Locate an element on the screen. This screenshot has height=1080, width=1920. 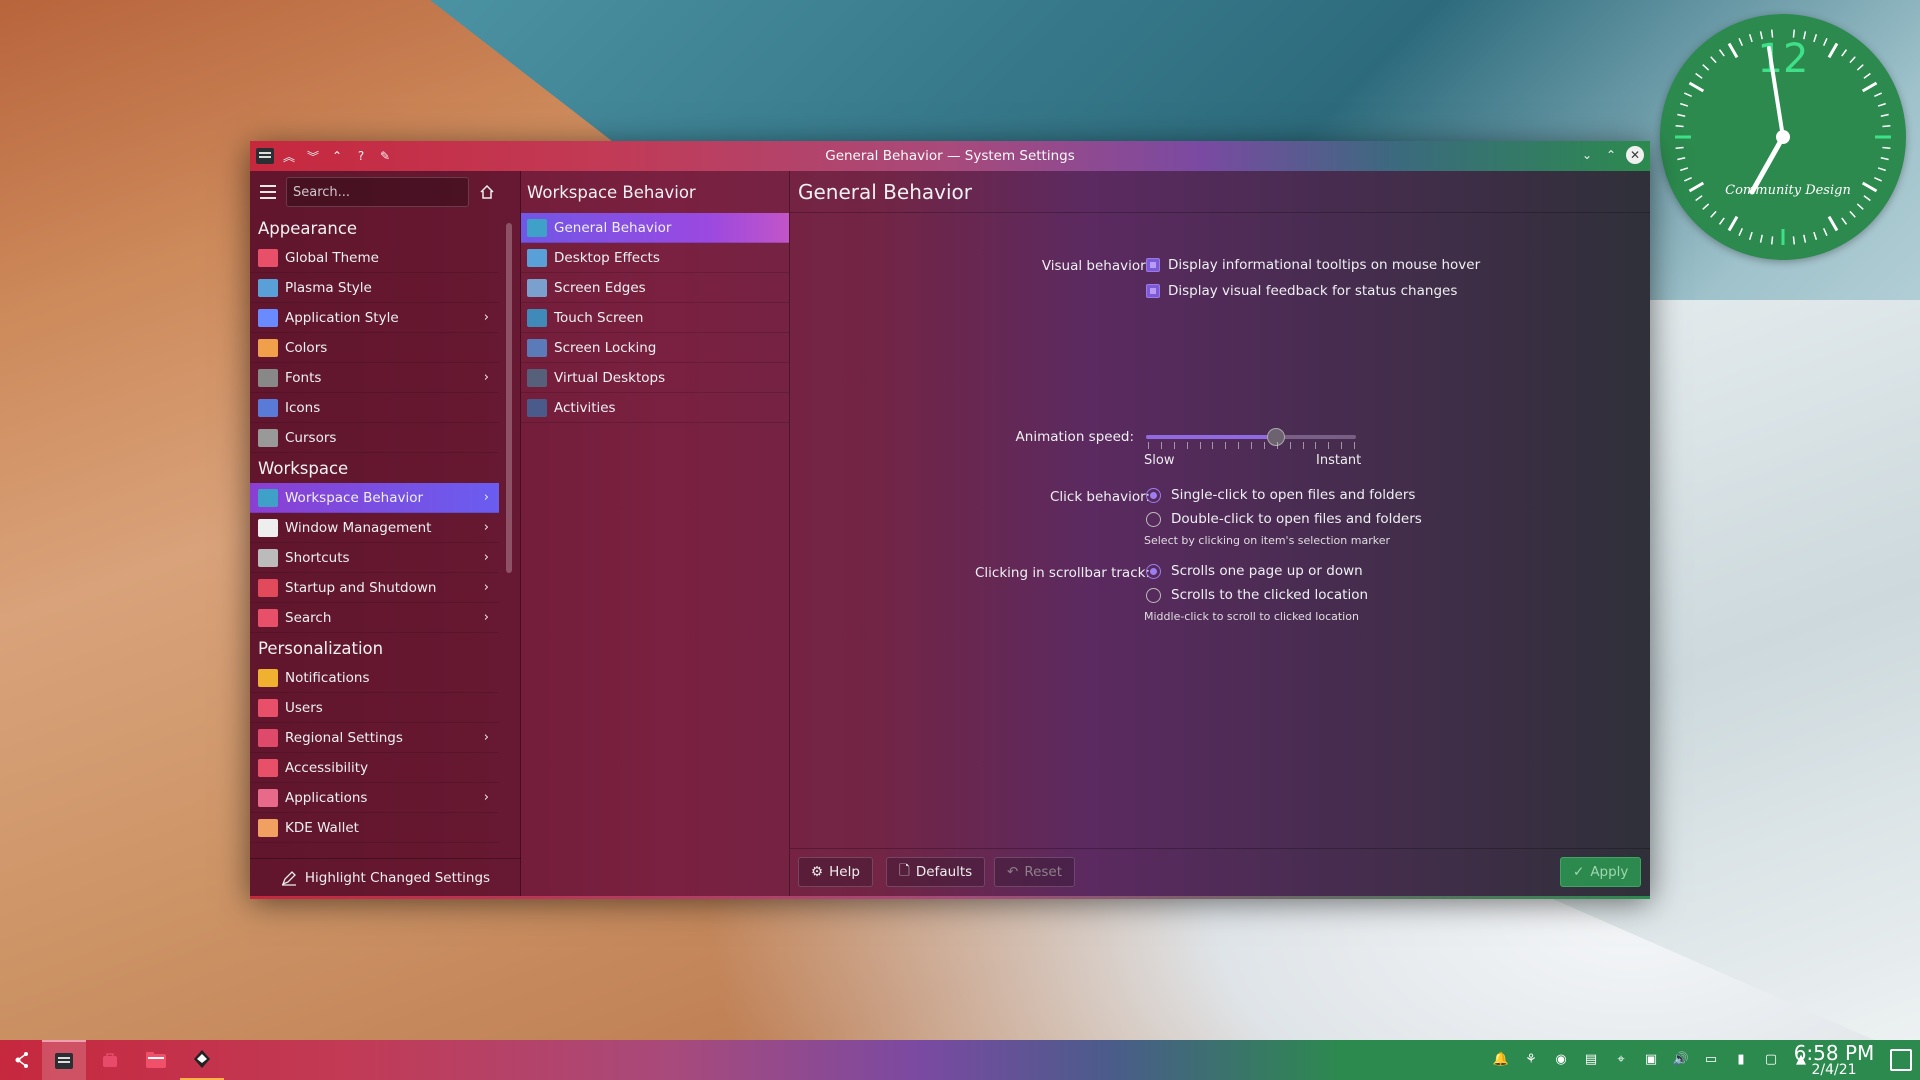
sidebar-item-label: Shortcuts is located at coordinates (317, 557).